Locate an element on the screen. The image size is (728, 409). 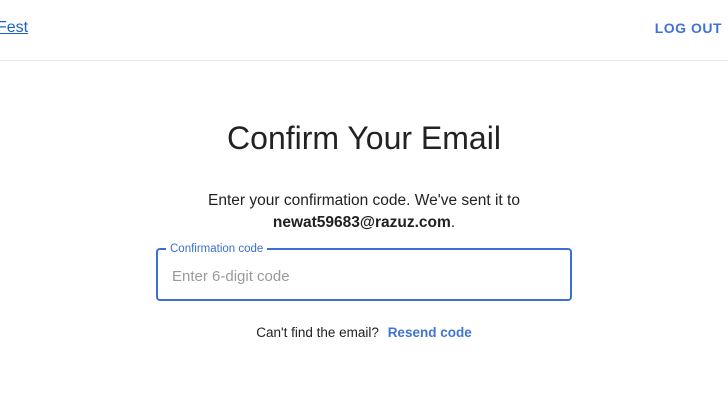
confirmation-code-label: Confirmation code is located at coordinates (217, 249).